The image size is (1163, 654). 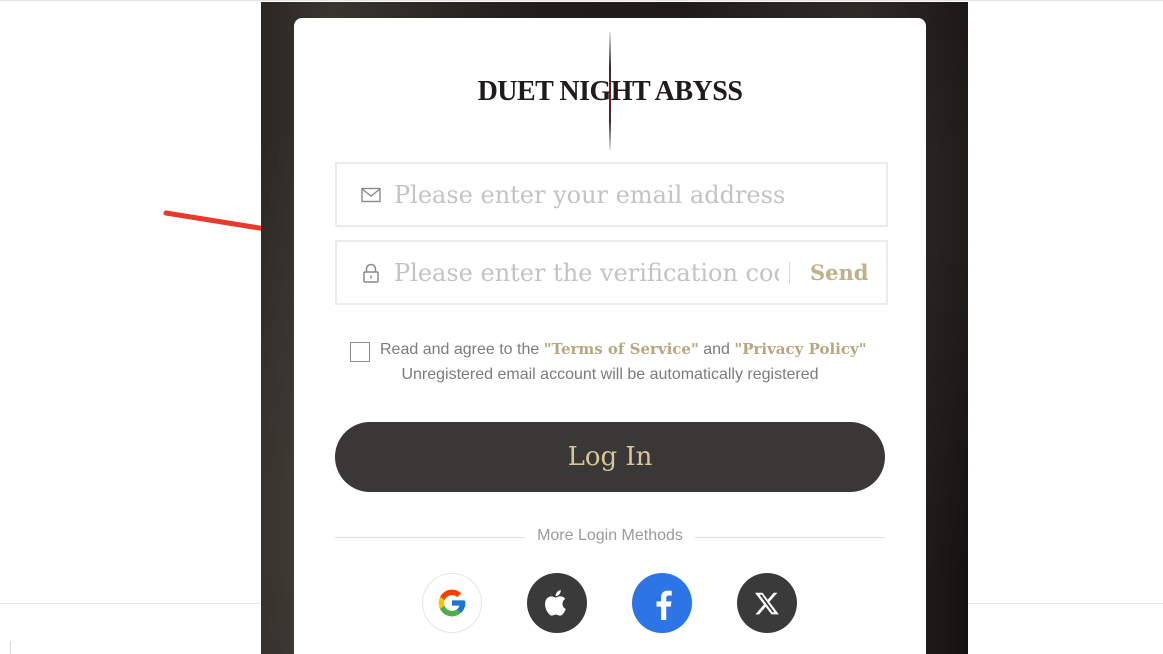 What do you see at coordinates (371, 195) in the screenshot?
I see `envelope-icon` at bounding box center [371, 195].